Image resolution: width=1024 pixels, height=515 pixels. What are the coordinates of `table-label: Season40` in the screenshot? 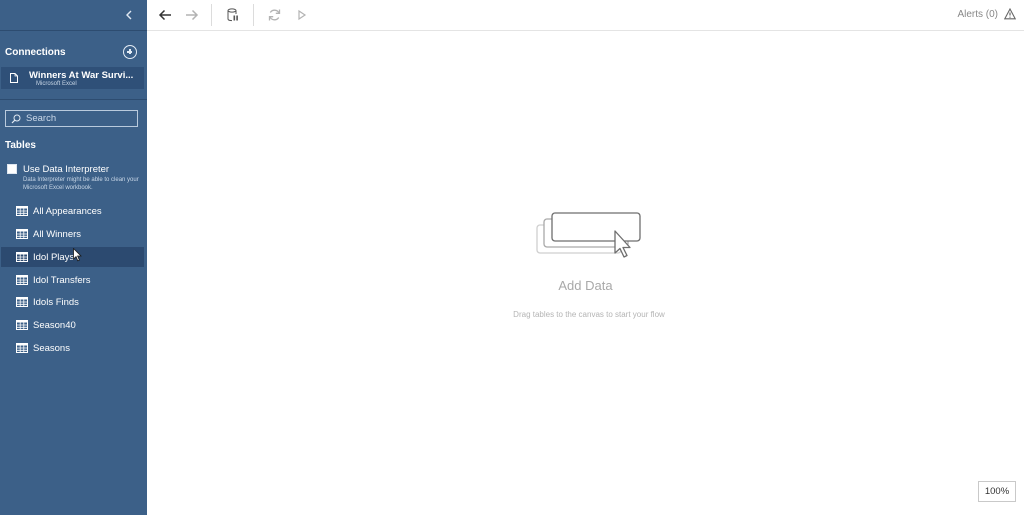 It's located at (54, 325).